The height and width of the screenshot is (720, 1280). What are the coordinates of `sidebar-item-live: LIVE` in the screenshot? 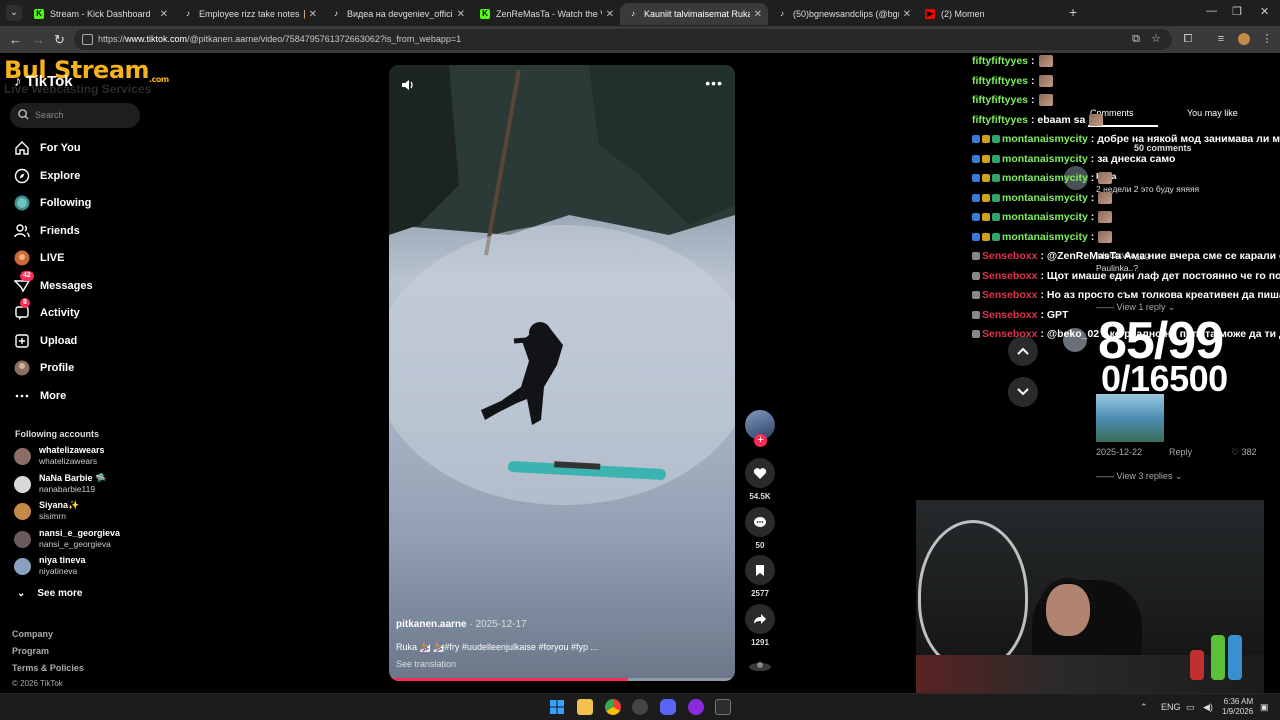 It's located at (39, 258).